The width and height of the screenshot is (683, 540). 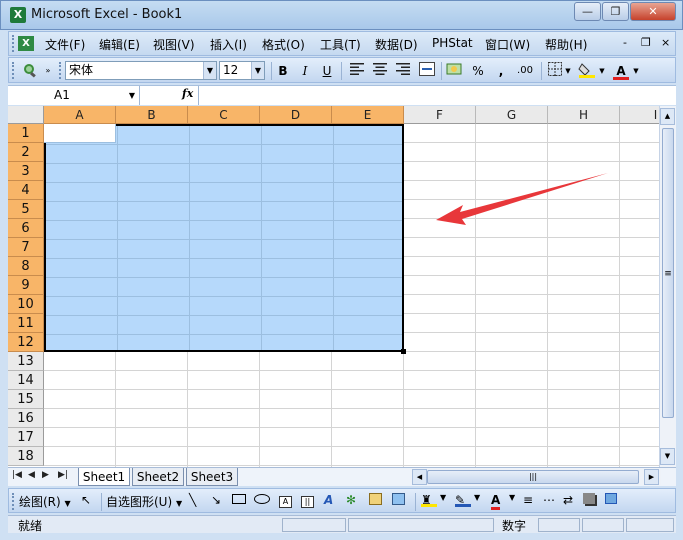 What do you see at coordinates (455, 71) in the screenshot?
I see `currency-button` at bounding box center [455, 71].